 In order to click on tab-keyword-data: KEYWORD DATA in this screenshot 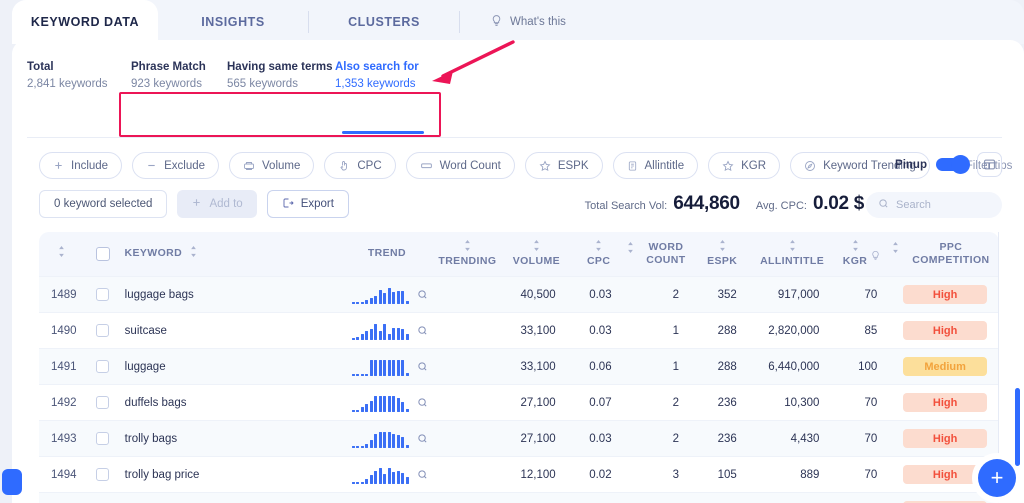, I will do `click(85, 22)`.